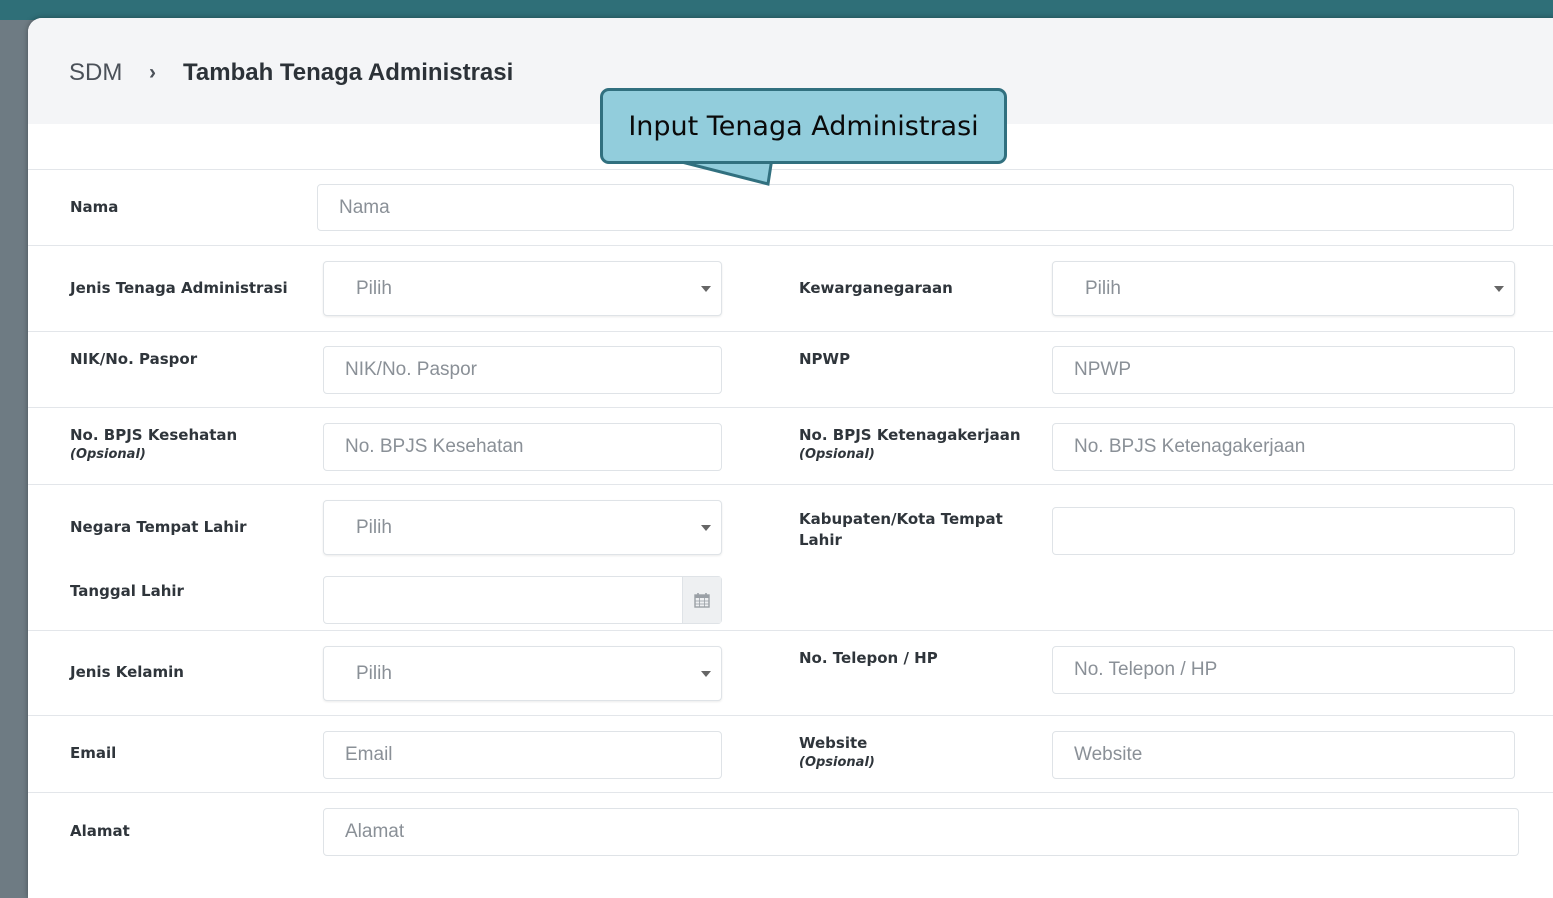 This screenshot has height=898, width=1553. What do you see at coordinates (1283, 288) in the screenshot?
I see `kewarganegaraan-select: Pilih` at bounding box center [1283, 288].